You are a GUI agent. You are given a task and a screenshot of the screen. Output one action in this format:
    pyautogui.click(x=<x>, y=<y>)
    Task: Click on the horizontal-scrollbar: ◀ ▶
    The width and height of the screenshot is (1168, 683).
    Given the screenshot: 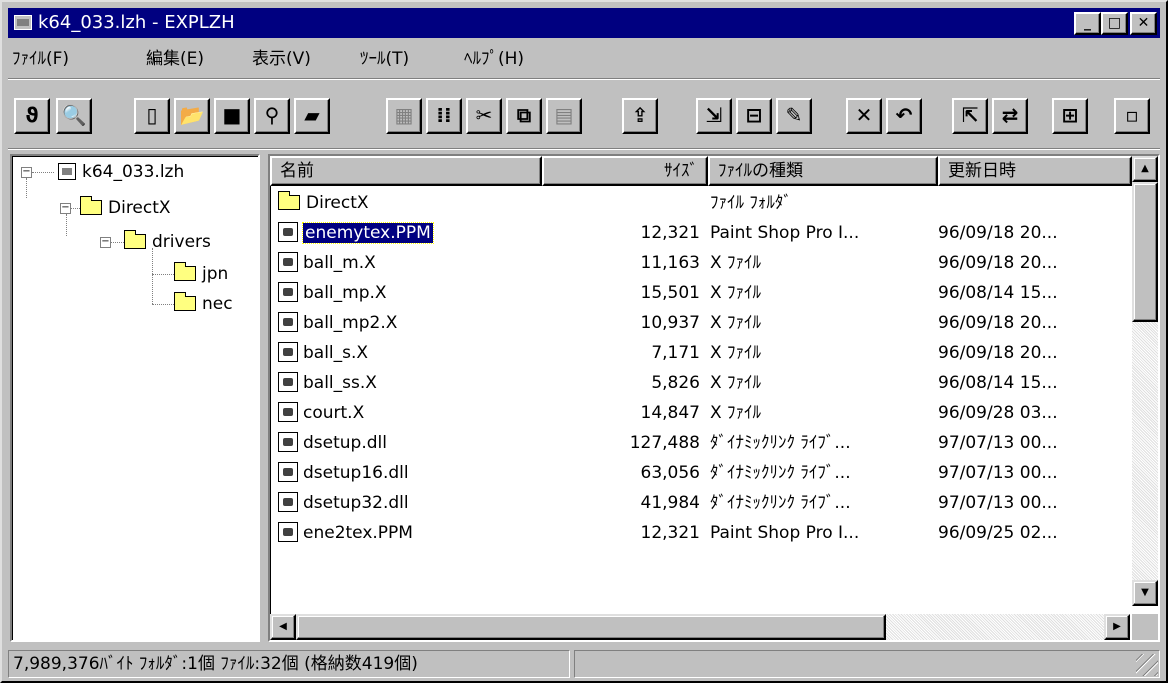 What is the action you would take?
    pyautogui.click(x=700, y=627)
    